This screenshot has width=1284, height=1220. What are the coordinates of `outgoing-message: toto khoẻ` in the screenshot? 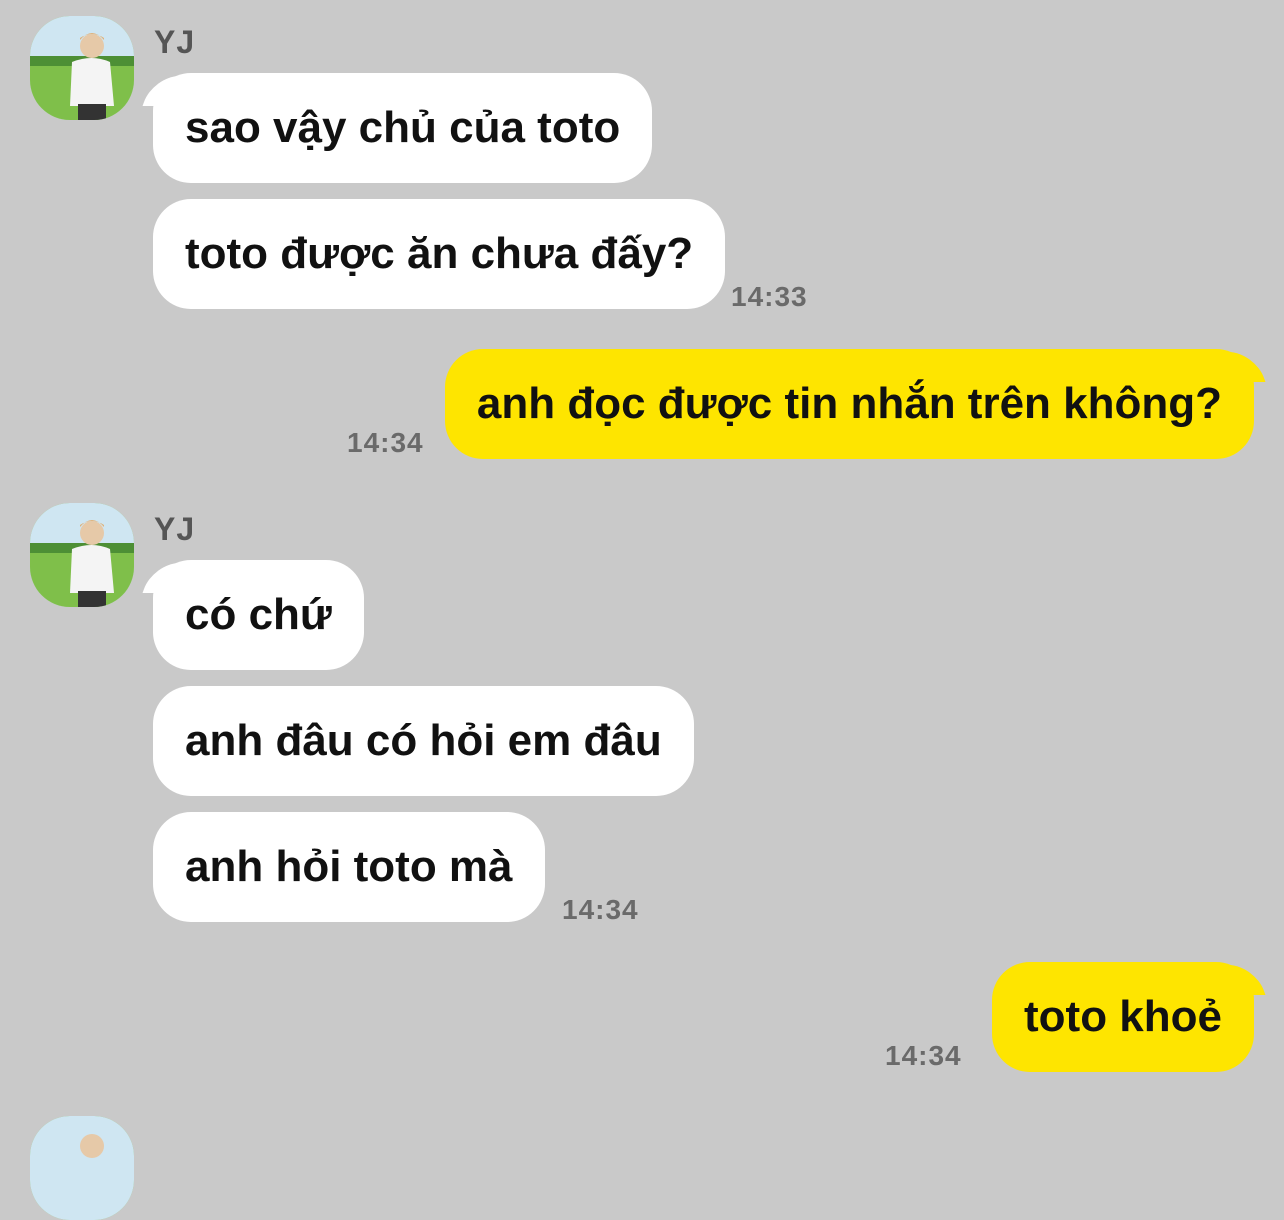 It's located at (1123, 1017).